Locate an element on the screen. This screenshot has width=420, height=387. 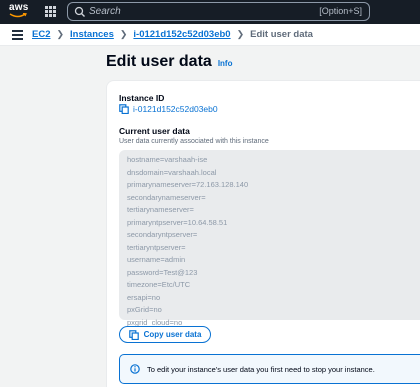
search-icon is located at coordinates (79, 11).